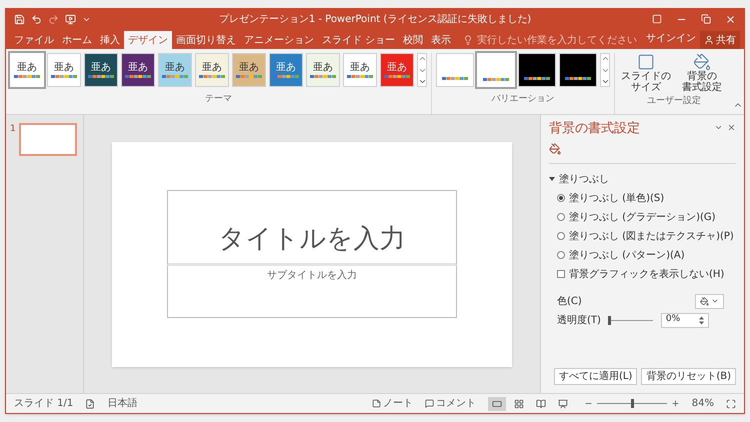  What do you see at coordinates (413, 40) in the screenshot?
I see `ribbon-tab: 校閲` at bounding box center [413, 40].